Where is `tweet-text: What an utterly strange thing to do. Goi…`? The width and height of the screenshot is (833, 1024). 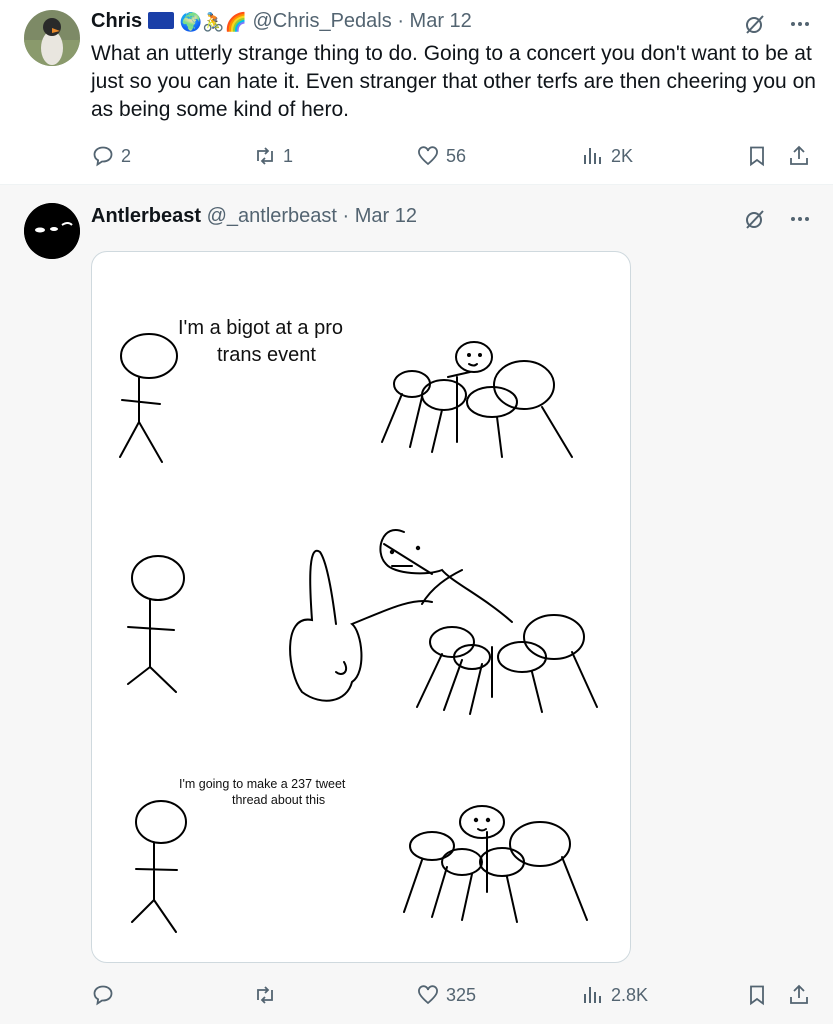
tweet-text: What an utterly strange thing to do. Goi… is located at coordinates (453, 81).